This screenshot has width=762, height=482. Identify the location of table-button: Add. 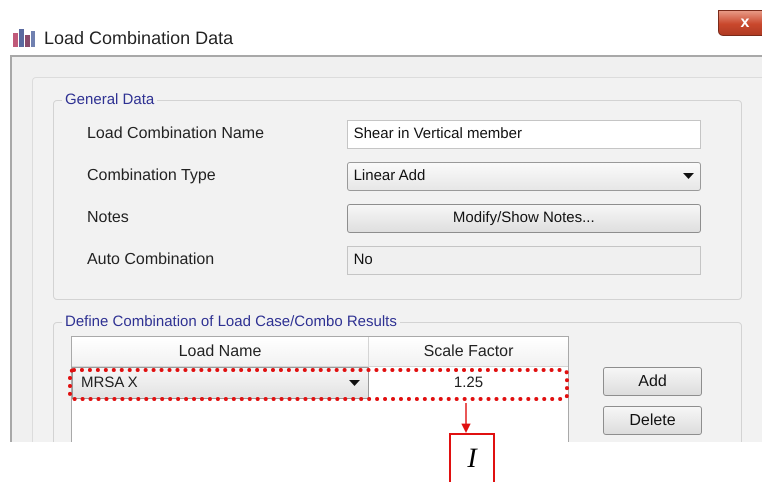
(652, 381).